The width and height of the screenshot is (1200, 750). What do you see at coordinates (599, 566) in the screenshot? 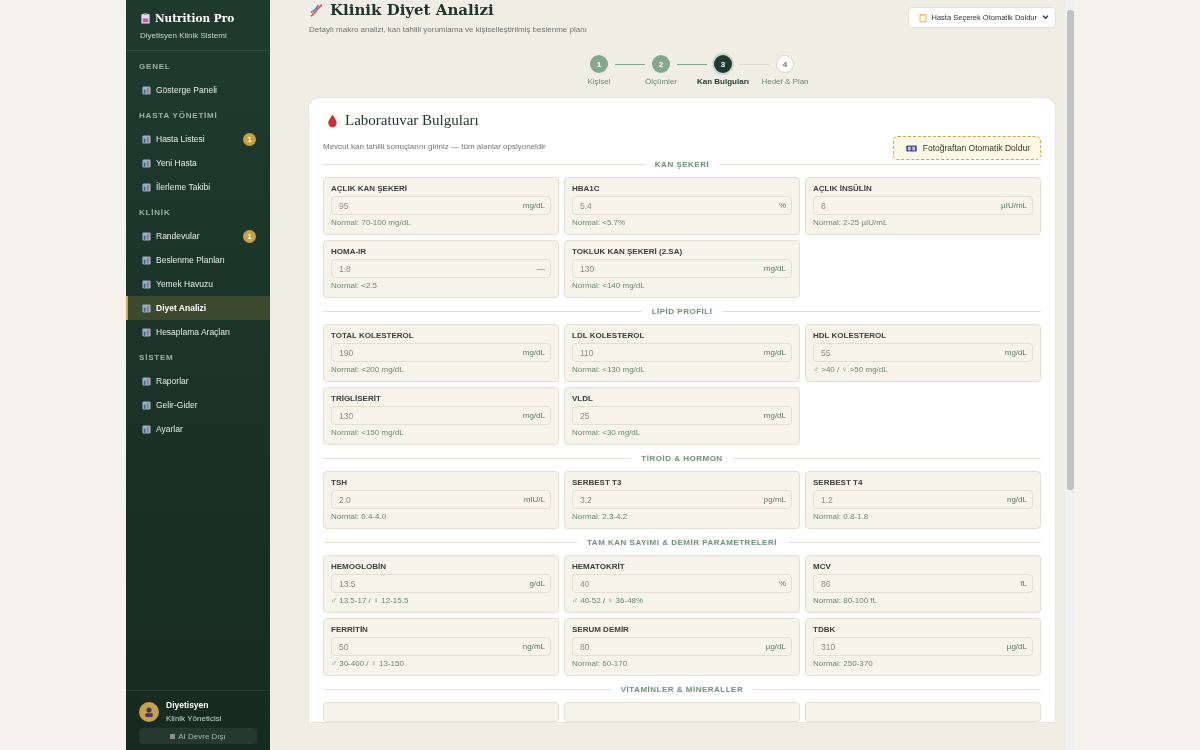
I see `field-label: HEMATOKRİT` at bounding box center [599, 566].